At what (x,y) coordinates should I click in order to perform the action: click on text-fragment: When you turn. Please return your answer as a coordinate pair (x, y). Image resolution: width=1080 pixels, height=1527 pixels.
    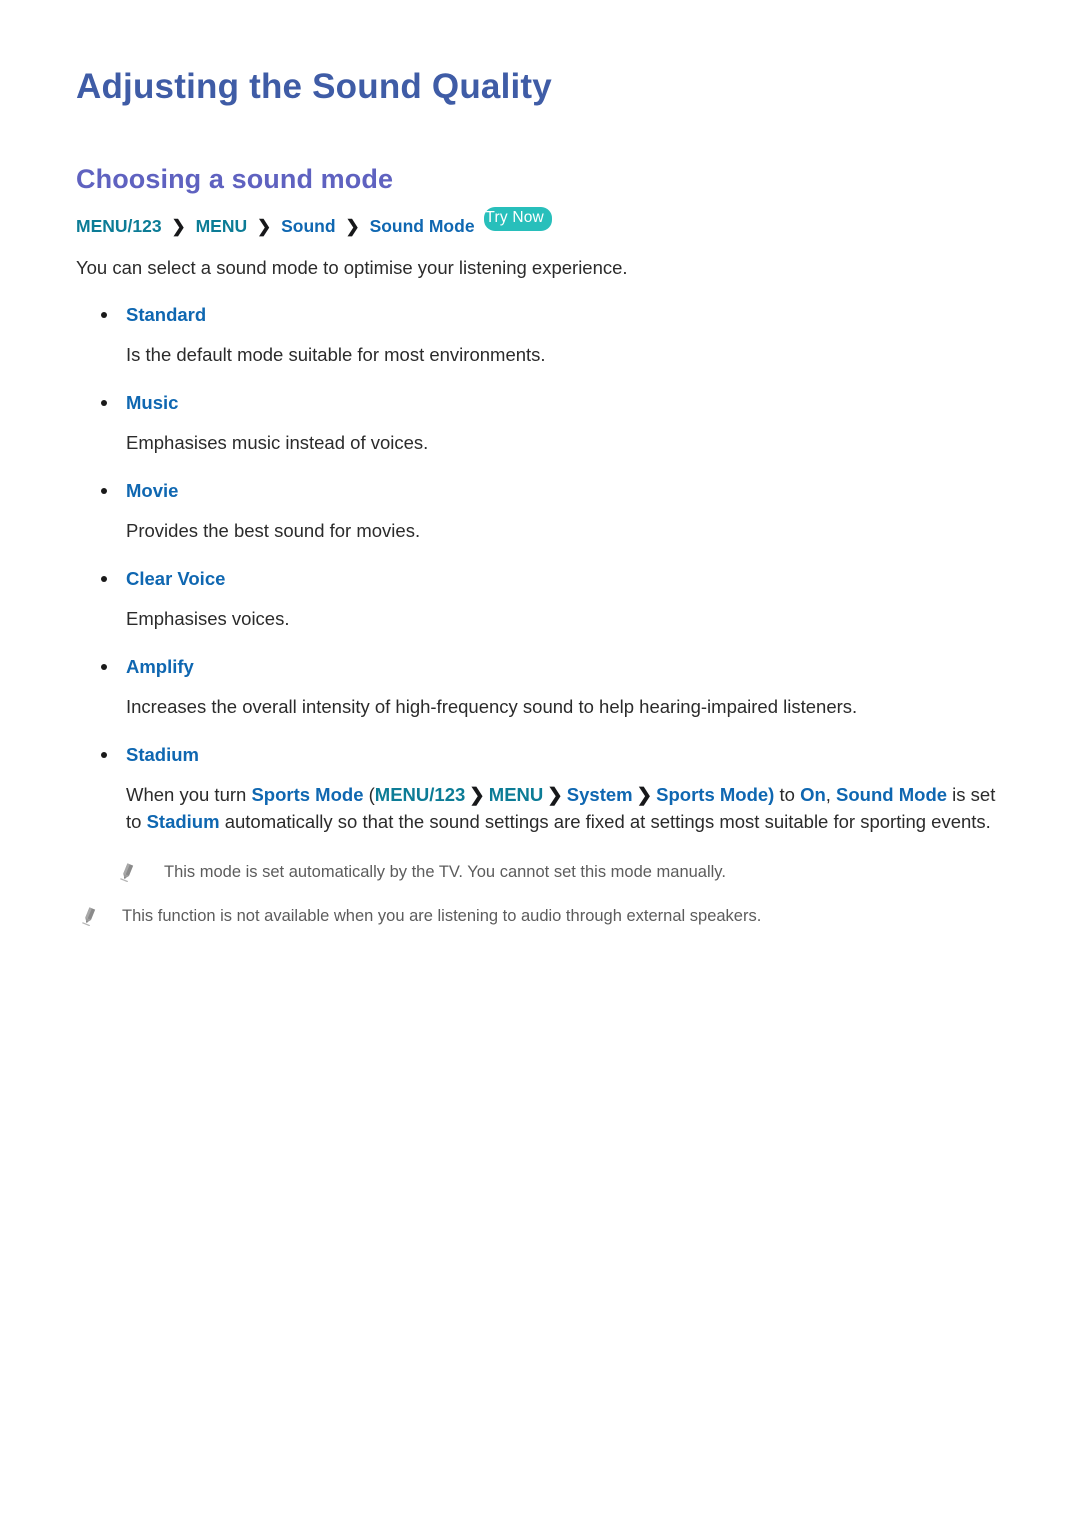
    Looking at the image, I should click on (189, 794).